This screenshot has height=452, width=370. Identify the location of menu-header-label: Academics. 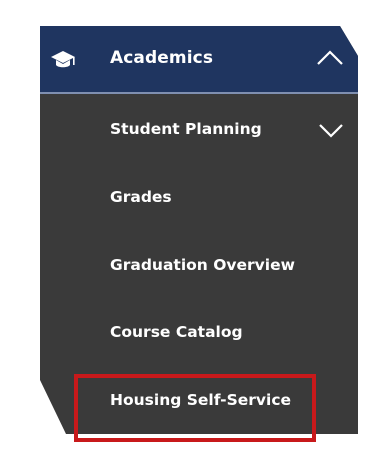
(162, 58).